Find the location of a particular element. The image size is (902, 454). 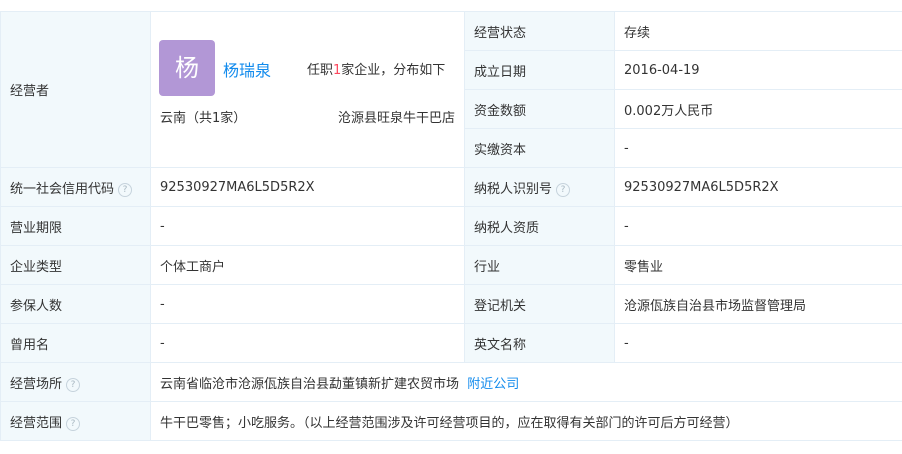

owner-label: 经营者 is located at coordinates (75, 89).